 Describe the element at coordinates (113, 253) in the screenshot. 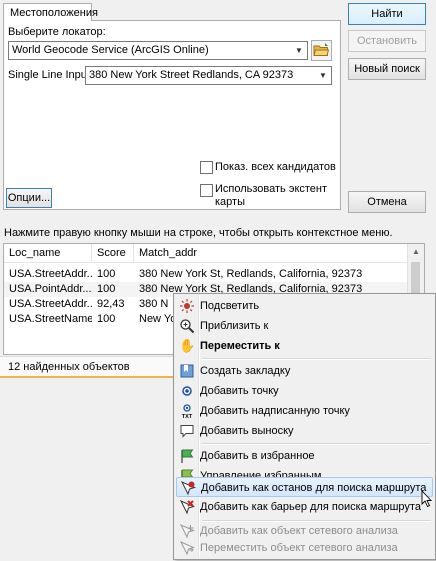

I see `column-header-score: Score` at that location.